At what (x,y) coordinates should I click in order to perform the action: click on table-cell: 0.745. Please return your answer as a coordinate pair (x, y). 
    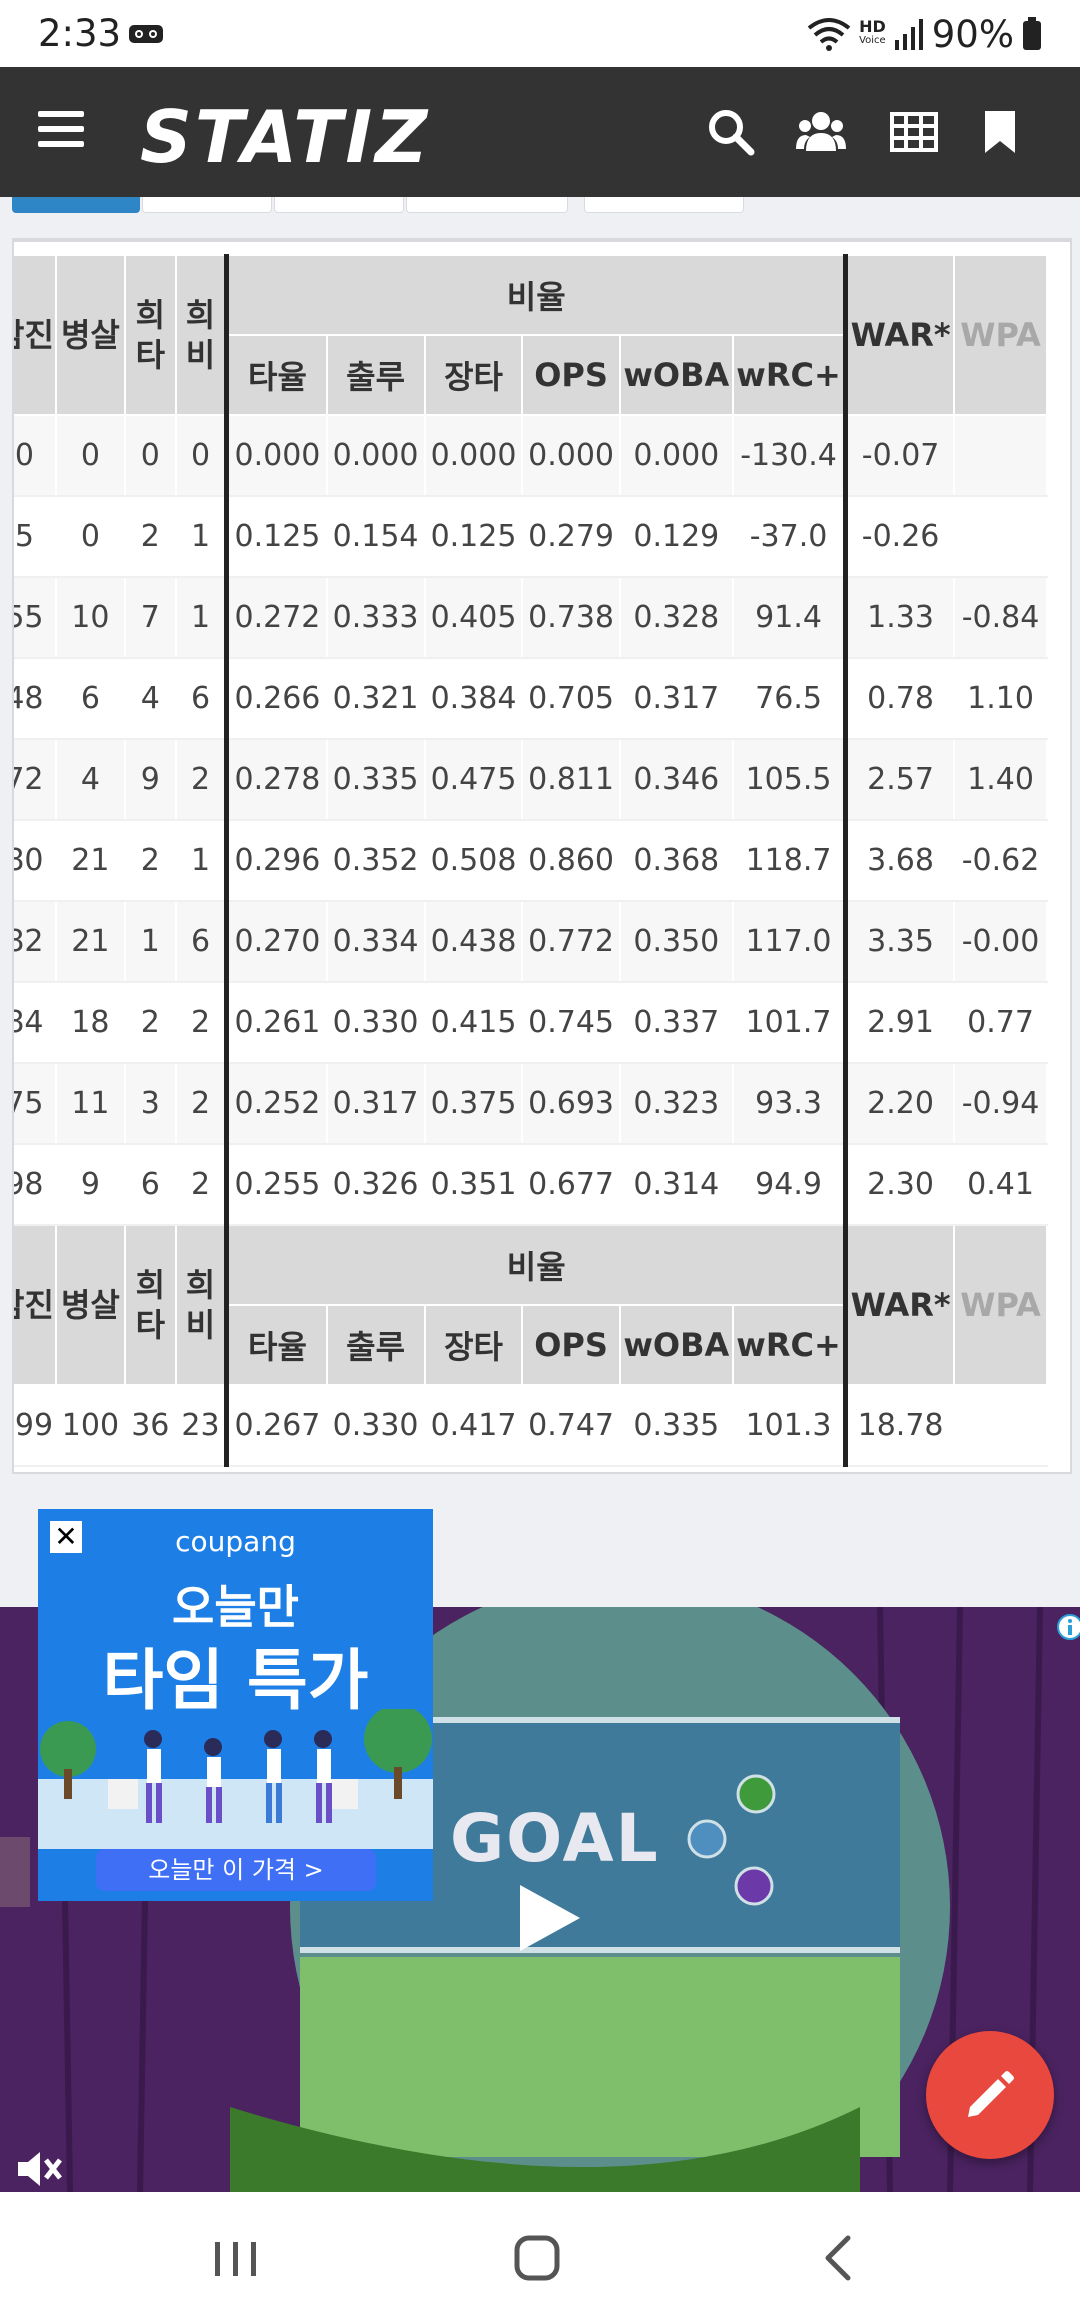
    Looking at the image, I should click on (571, 1022).